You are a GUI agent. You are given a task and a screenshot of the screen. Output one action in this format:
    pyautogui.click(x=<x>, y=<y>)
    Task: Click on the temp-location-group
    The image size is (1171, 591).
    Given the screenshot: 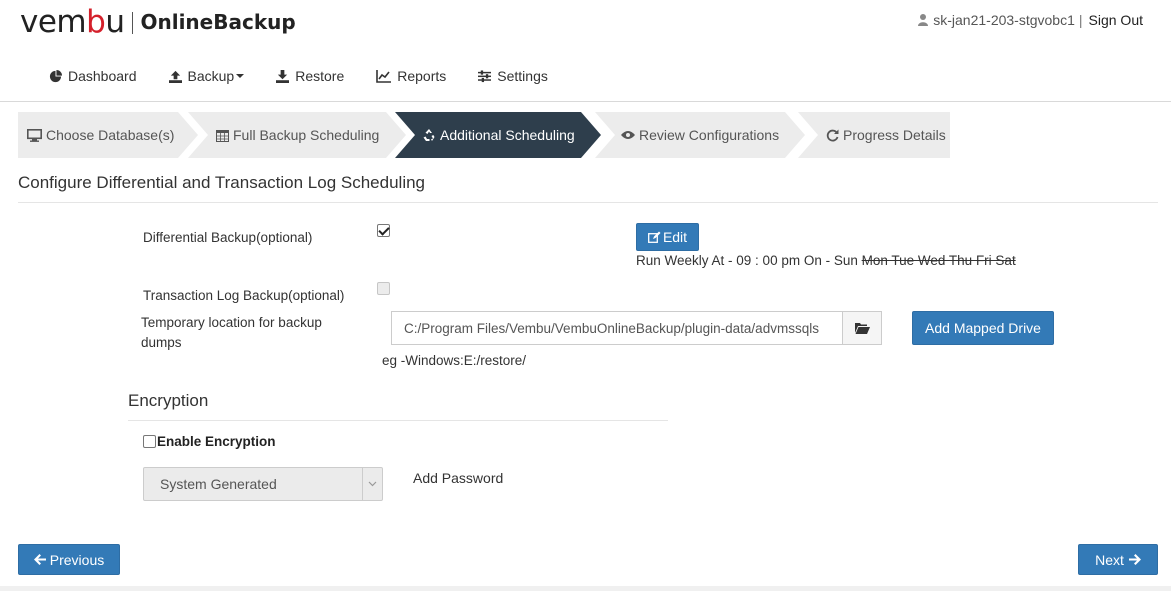 What is the action you would take?
    pyautogui.click(x=636, y=328)
    